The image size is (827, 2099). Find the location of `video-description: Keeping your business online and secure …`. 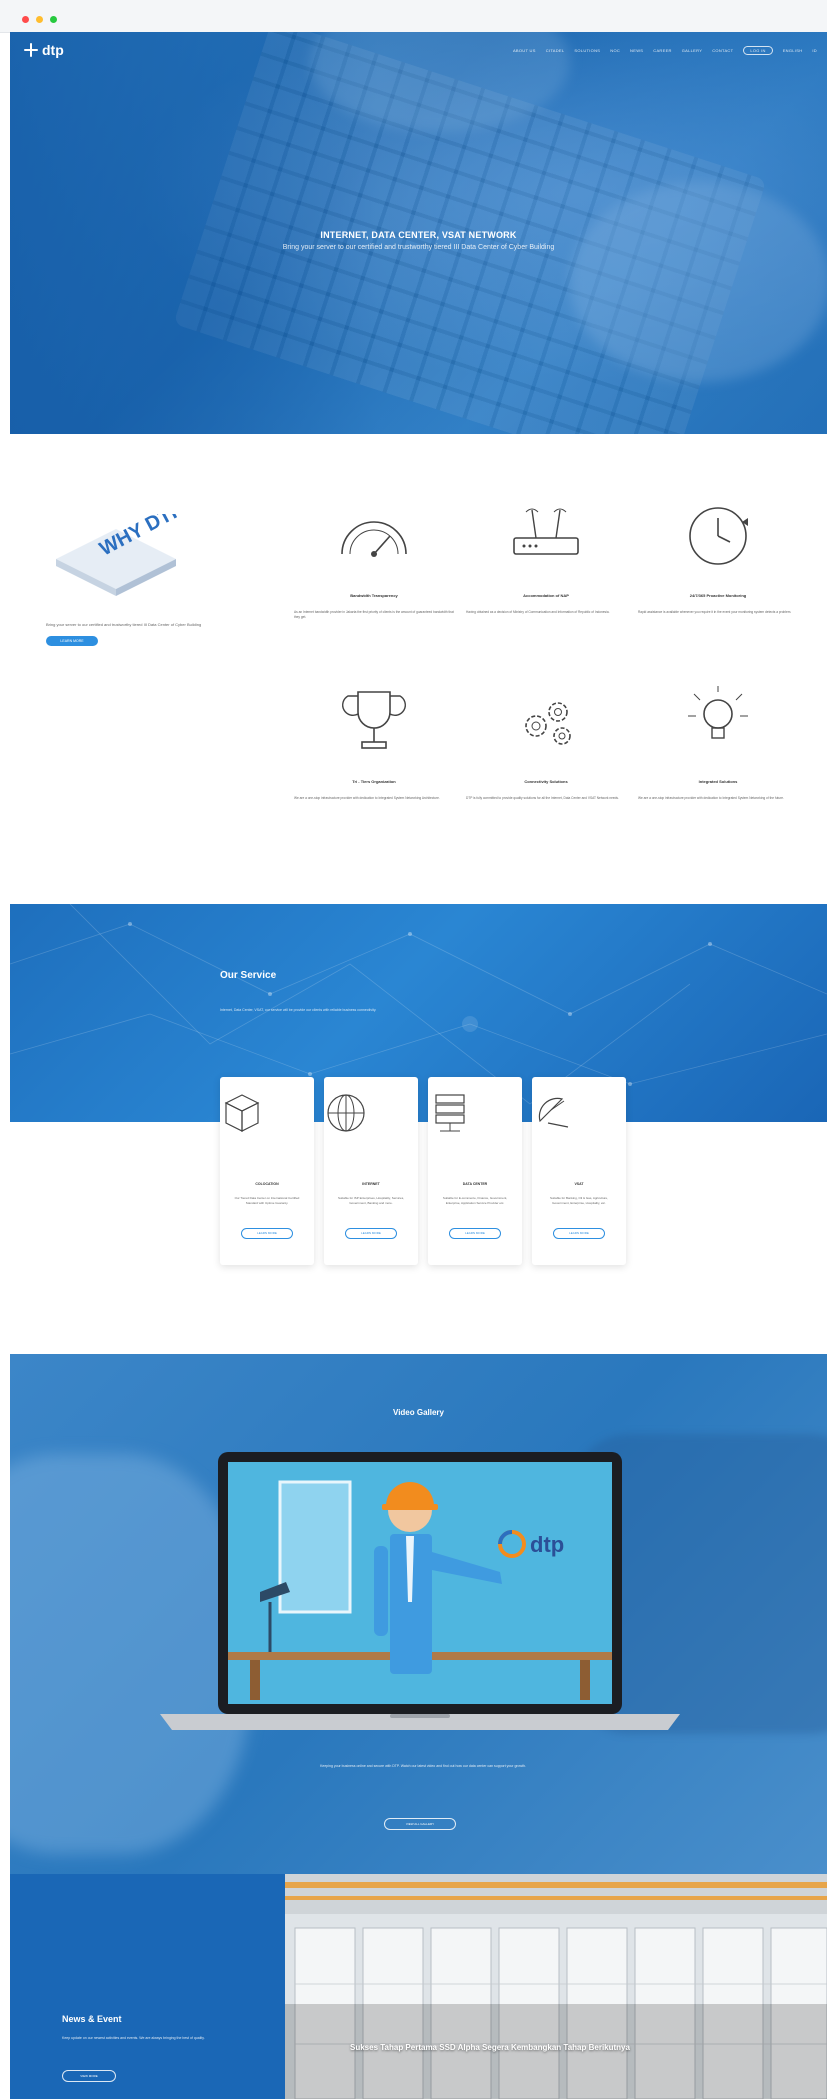

video-description: Keeping your business online and secure … is located at coordinates (423, 1766).